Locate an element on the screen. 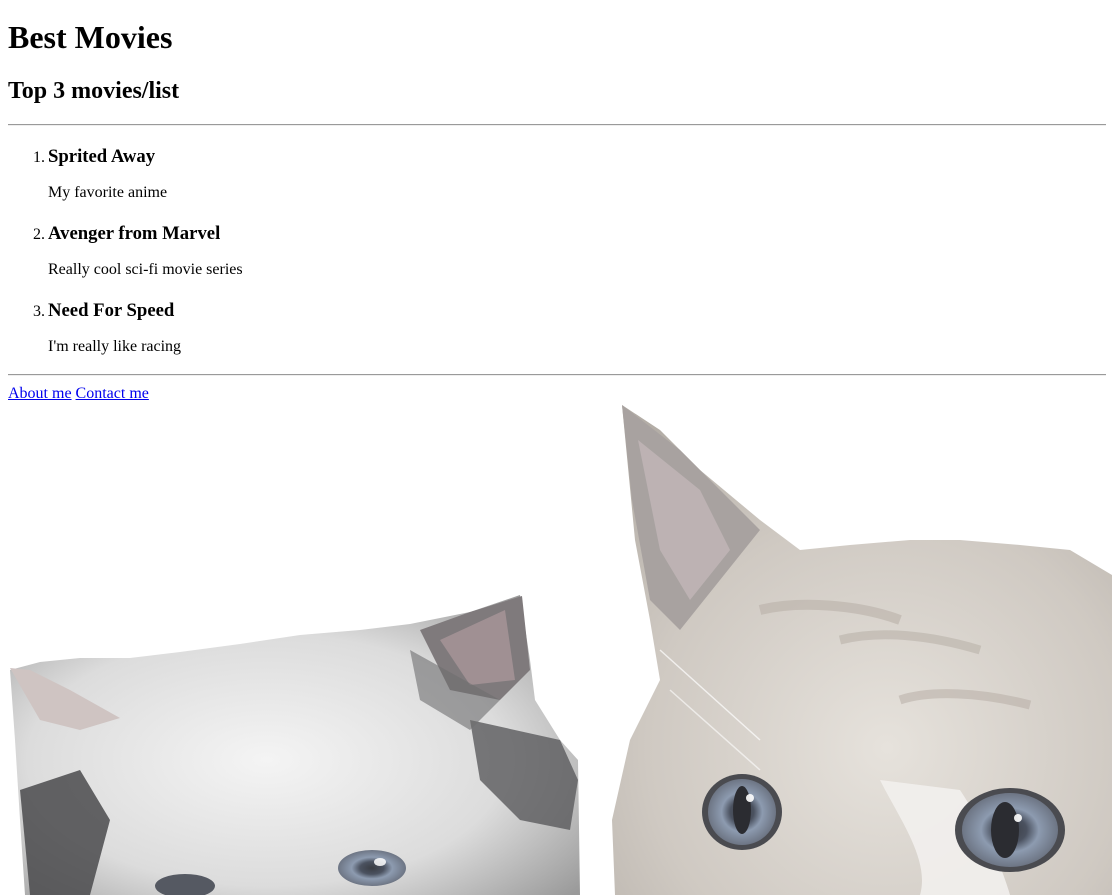  movie-description: My favorite anime is located at coordinates (108, 192).